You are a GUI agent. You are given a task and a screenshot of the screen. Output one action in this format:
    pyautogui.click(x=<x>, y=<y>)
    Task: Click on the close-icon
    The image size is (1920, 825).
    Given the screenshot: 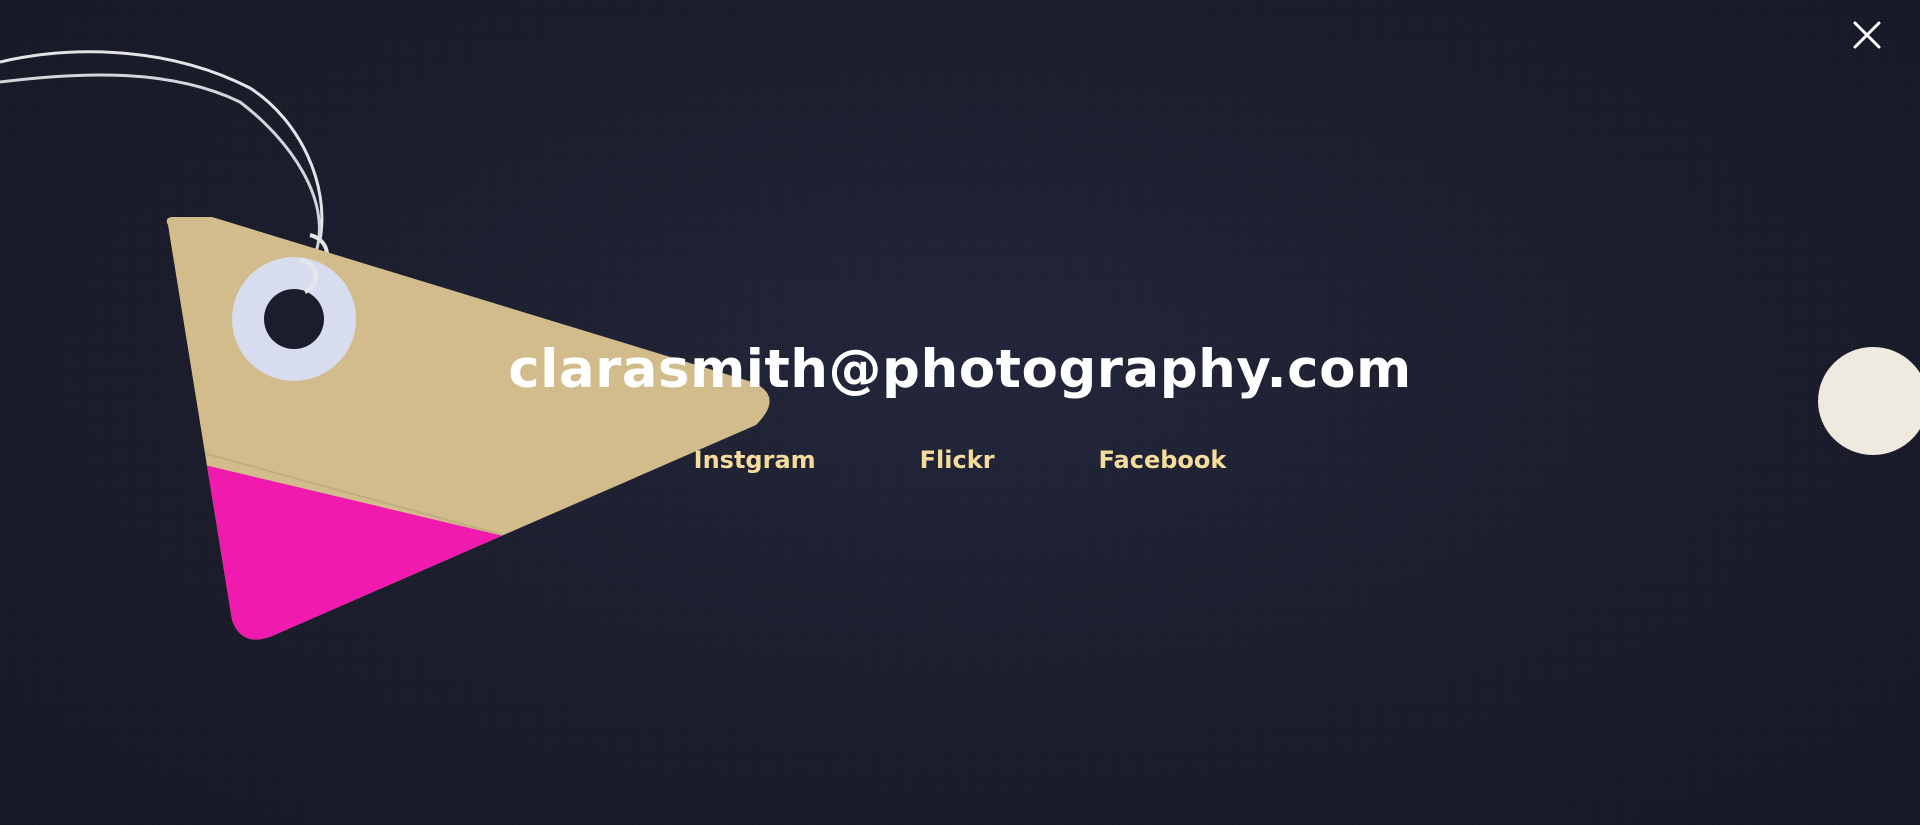 What is the action you would take?
    pyautogui.click(x=1867, y=35)
    